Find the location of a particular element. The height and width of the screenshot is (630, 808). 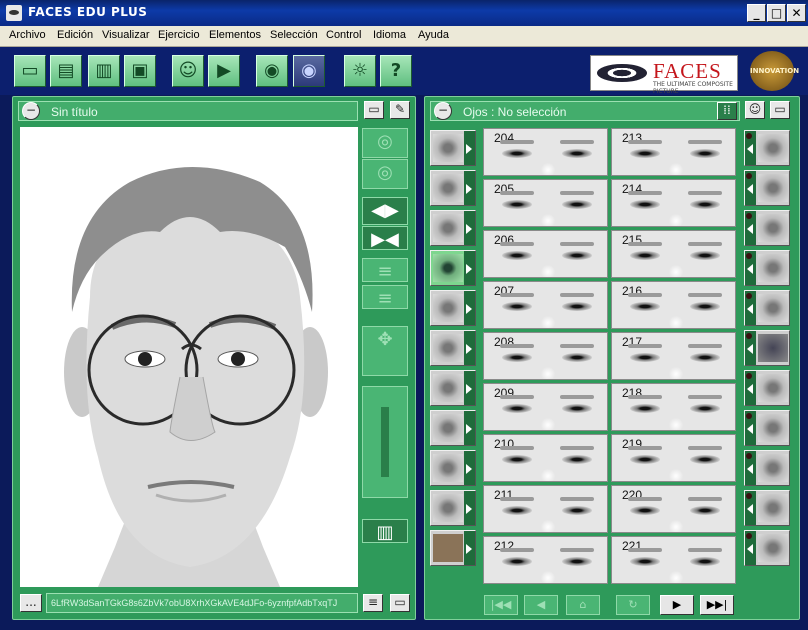

export-face-icon: ▶ is located at coordinates (224, 71).